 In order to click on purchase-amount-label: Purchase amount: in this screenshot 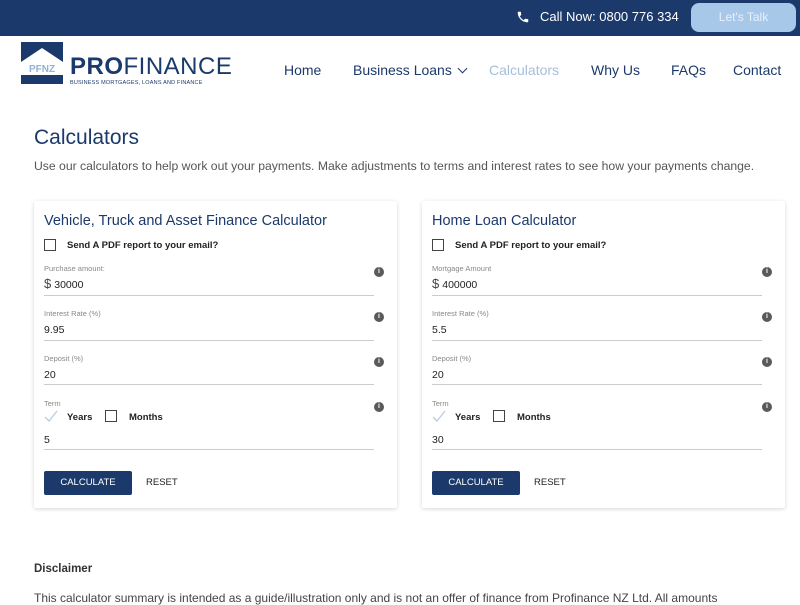, I will do `click(74, 268)`.